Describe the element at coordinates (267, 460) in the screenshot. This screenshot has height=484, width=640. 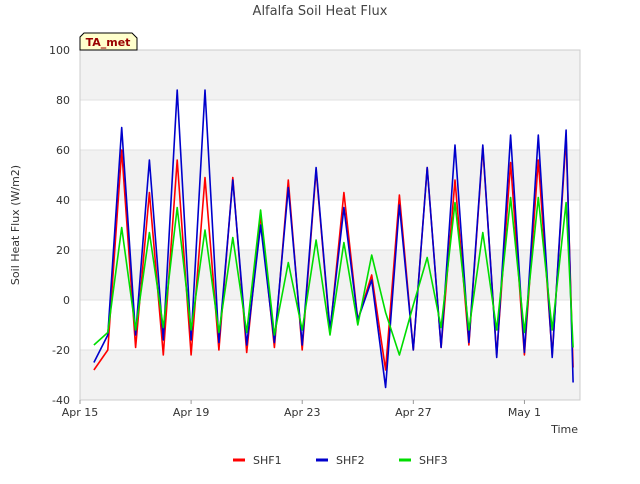
I see `legend-label-shf1: SHF1` at that location.